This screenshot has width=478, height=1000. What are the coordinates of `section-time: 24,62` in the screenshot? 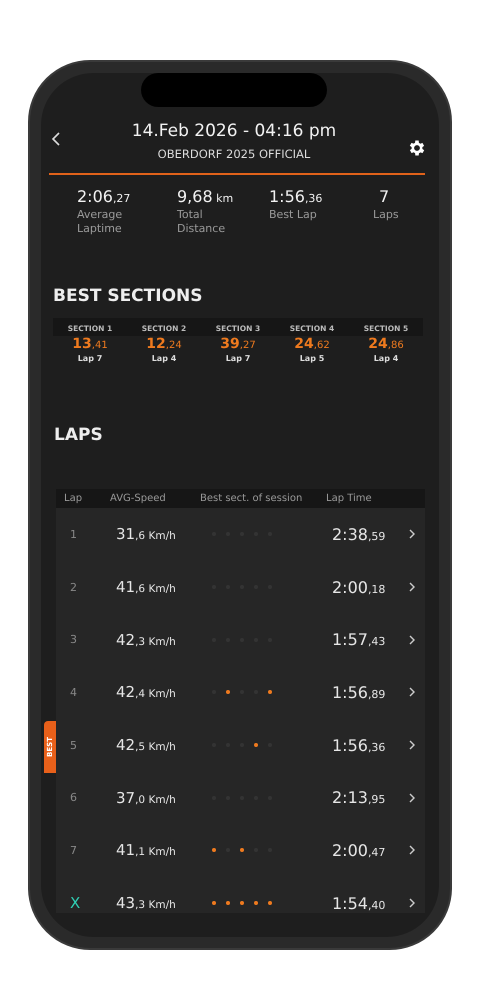 It's located at (312, 344).